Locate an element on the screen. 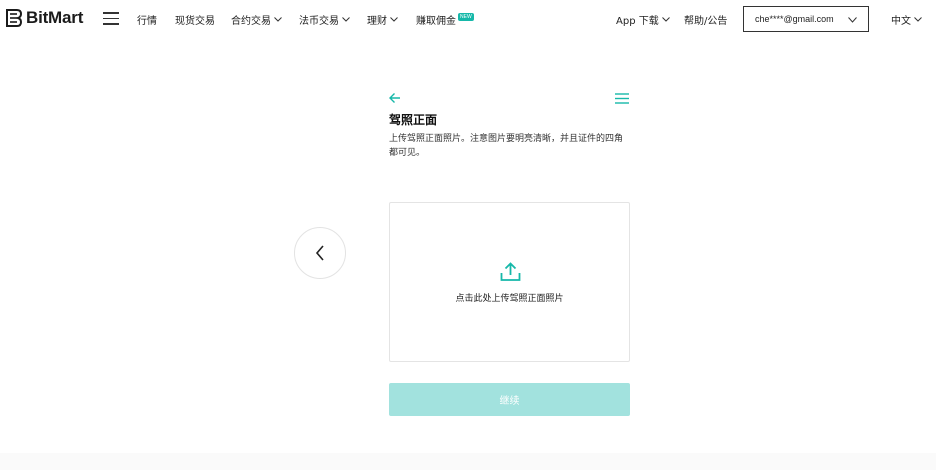  footer-strip is located at coordinates (468, 461).